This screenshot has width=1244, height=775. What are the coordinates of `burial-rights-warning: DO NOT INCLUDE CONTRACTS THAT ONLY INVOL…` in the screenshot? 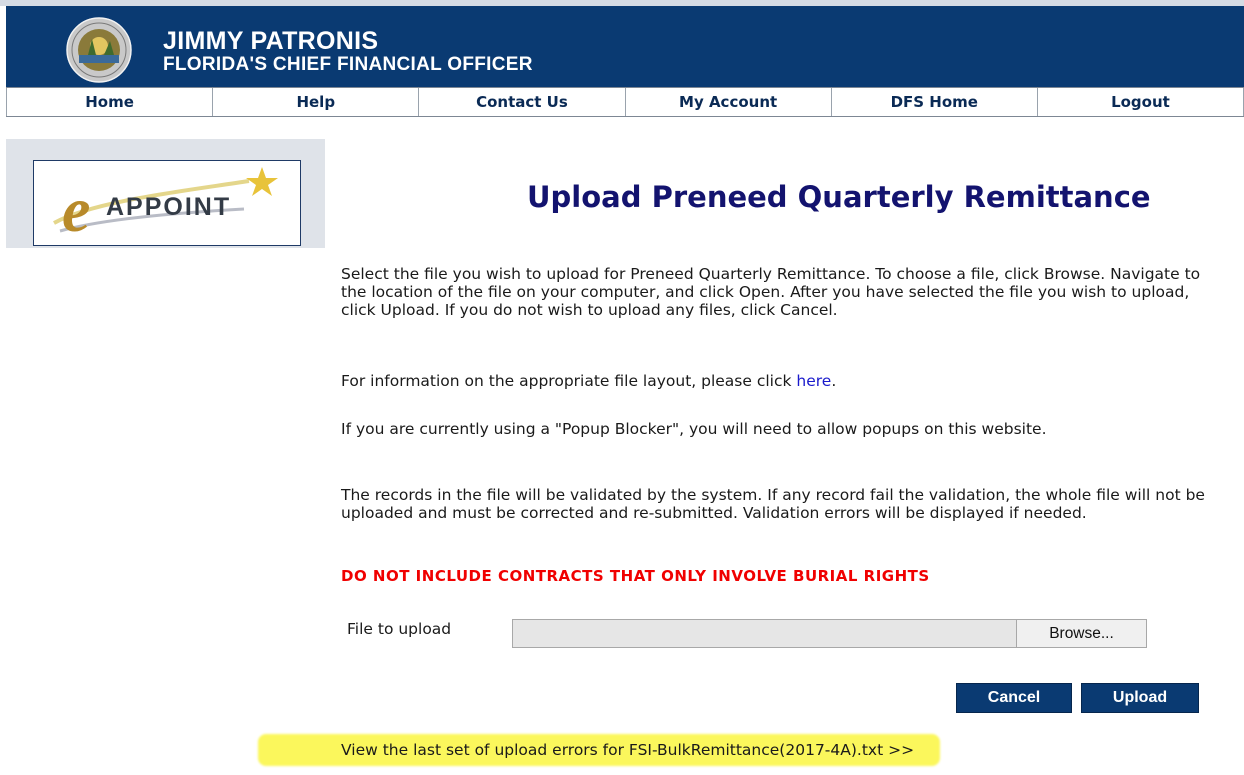 It's located at (635, 576).